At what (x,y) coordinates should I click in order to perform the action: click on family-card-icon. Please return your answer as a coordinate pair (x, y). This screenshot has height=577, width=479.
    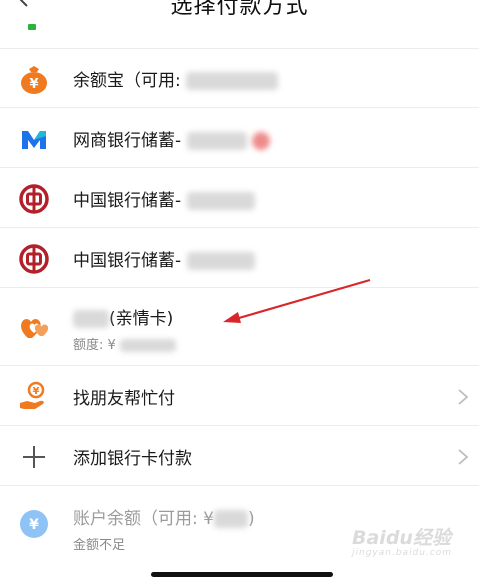
    Looking at the image, I should click on (35, 328).